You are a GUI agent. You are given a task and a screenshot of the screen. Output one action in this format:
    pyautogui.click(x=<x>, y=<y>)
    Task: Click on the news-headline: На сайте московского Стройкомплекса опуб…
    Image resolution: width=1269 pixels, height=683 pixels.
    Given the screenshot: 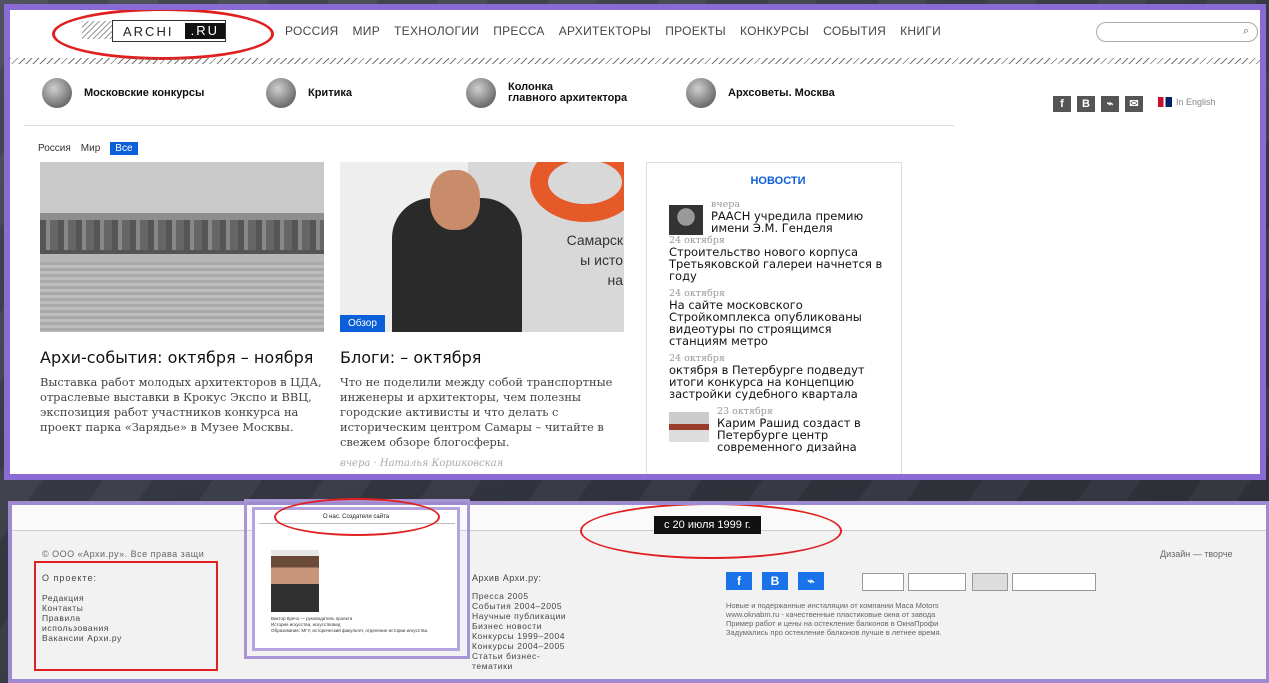 What is the action you would take?
    pyautogui.click(x=778, y=323)
    